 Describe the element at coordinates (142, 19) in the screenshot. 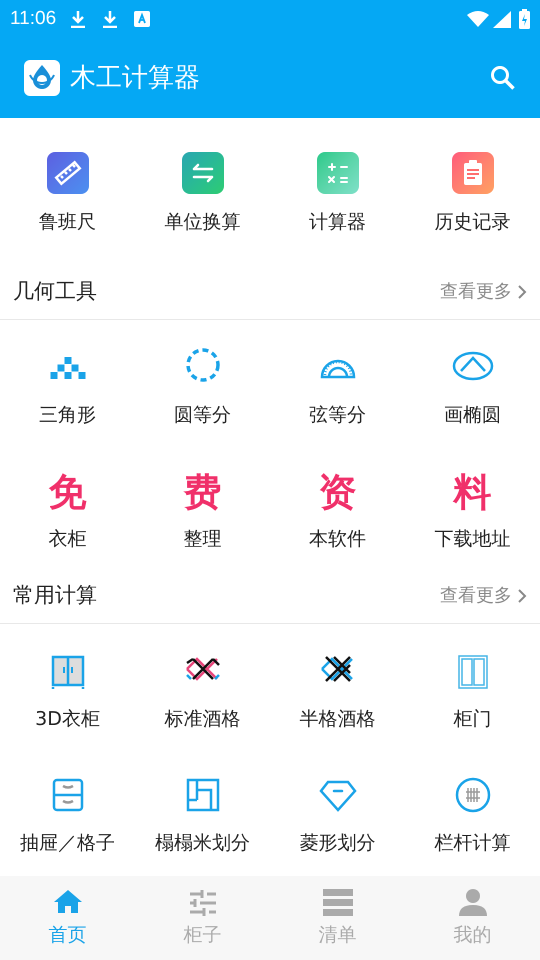

I see `notification-icon` at that location.